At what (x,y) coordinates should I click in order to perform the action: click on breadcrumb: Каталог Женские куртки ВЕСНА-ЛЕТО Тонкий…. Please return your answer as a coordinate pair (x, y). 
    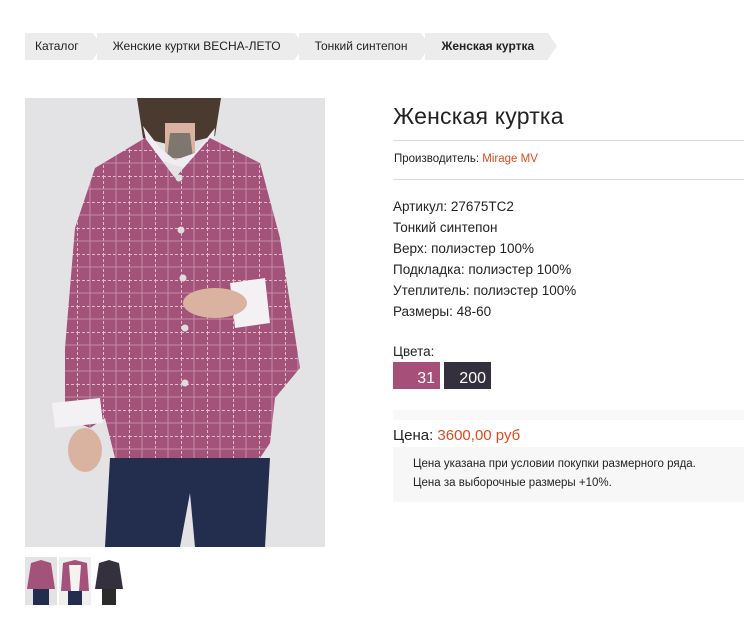
    Looking at the image, I should click on (291, 46).